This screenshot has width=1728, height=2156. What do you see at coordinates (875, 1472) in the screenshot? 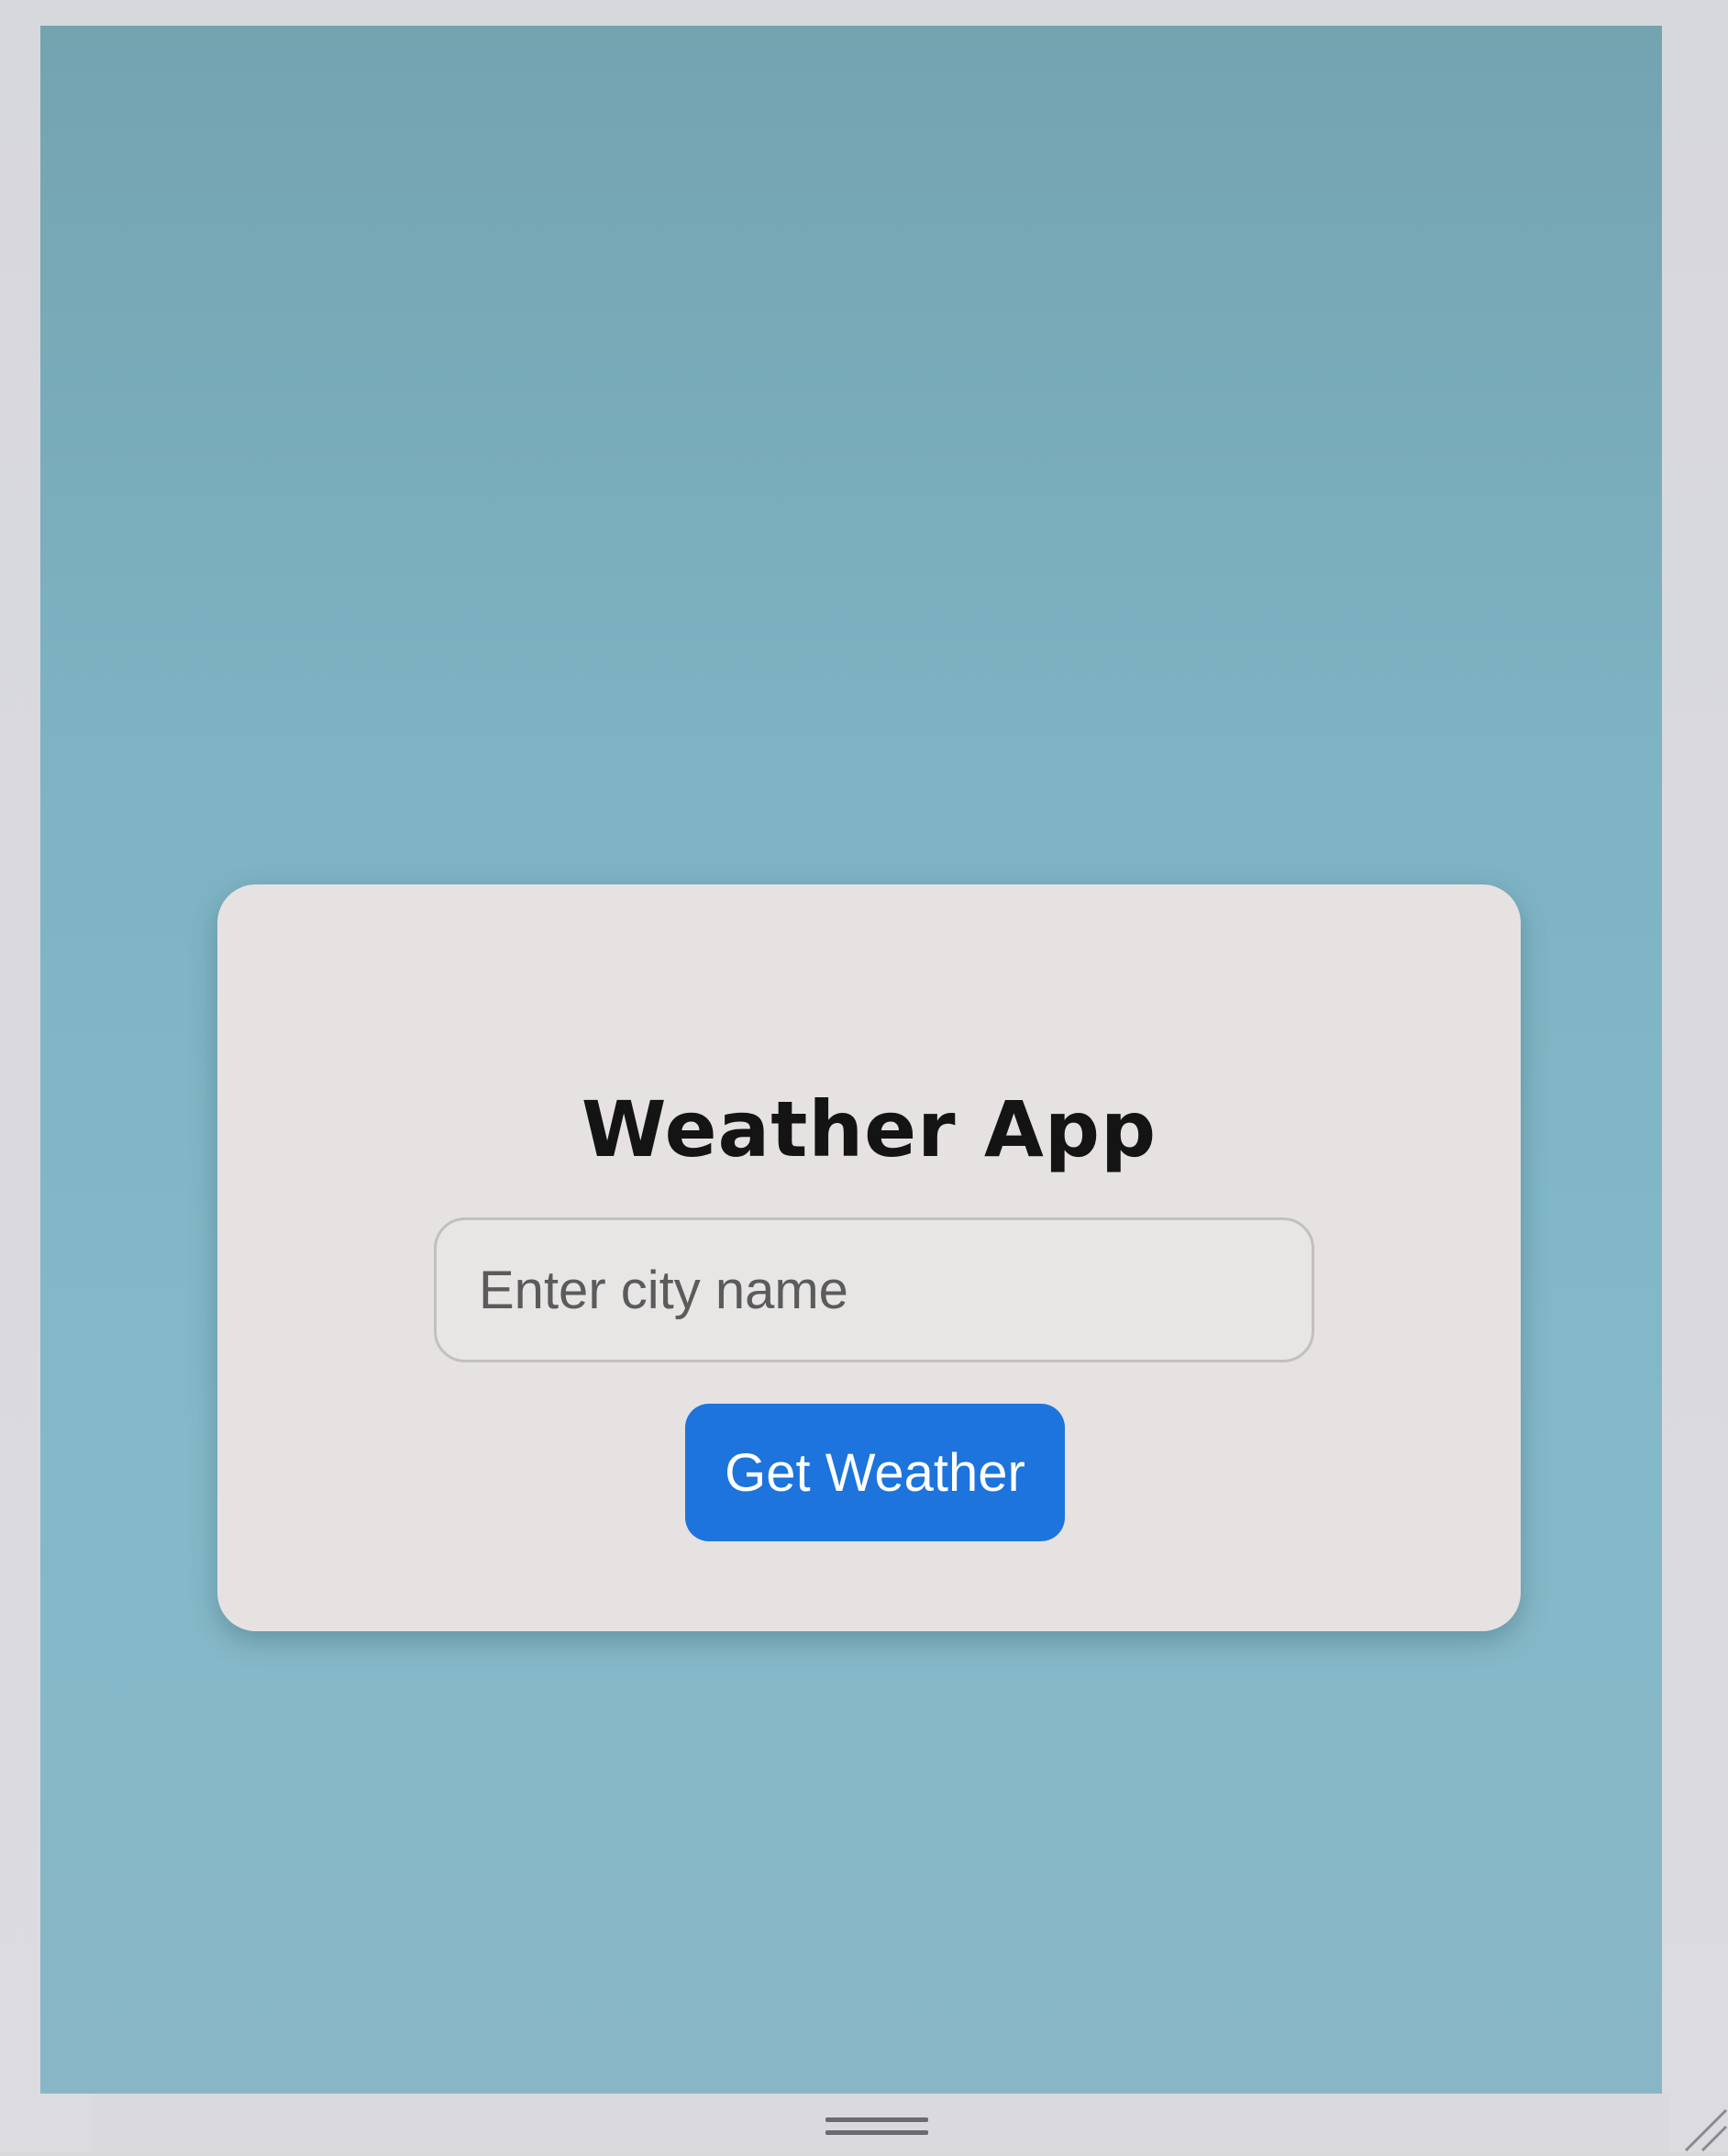
I see `get-weather-button: Get Weather` at bounding box center [875, 1472].